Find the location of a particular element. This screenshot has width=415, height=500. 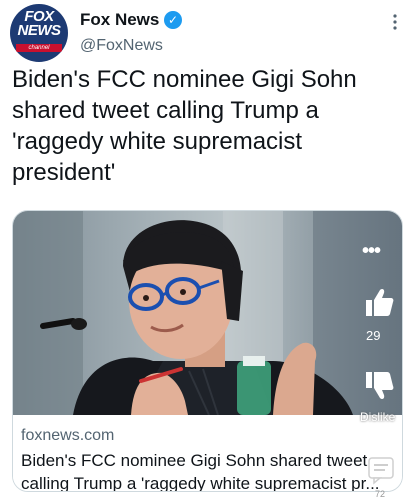

card-domain: foxnews.com is located at coordinates (68, 435).